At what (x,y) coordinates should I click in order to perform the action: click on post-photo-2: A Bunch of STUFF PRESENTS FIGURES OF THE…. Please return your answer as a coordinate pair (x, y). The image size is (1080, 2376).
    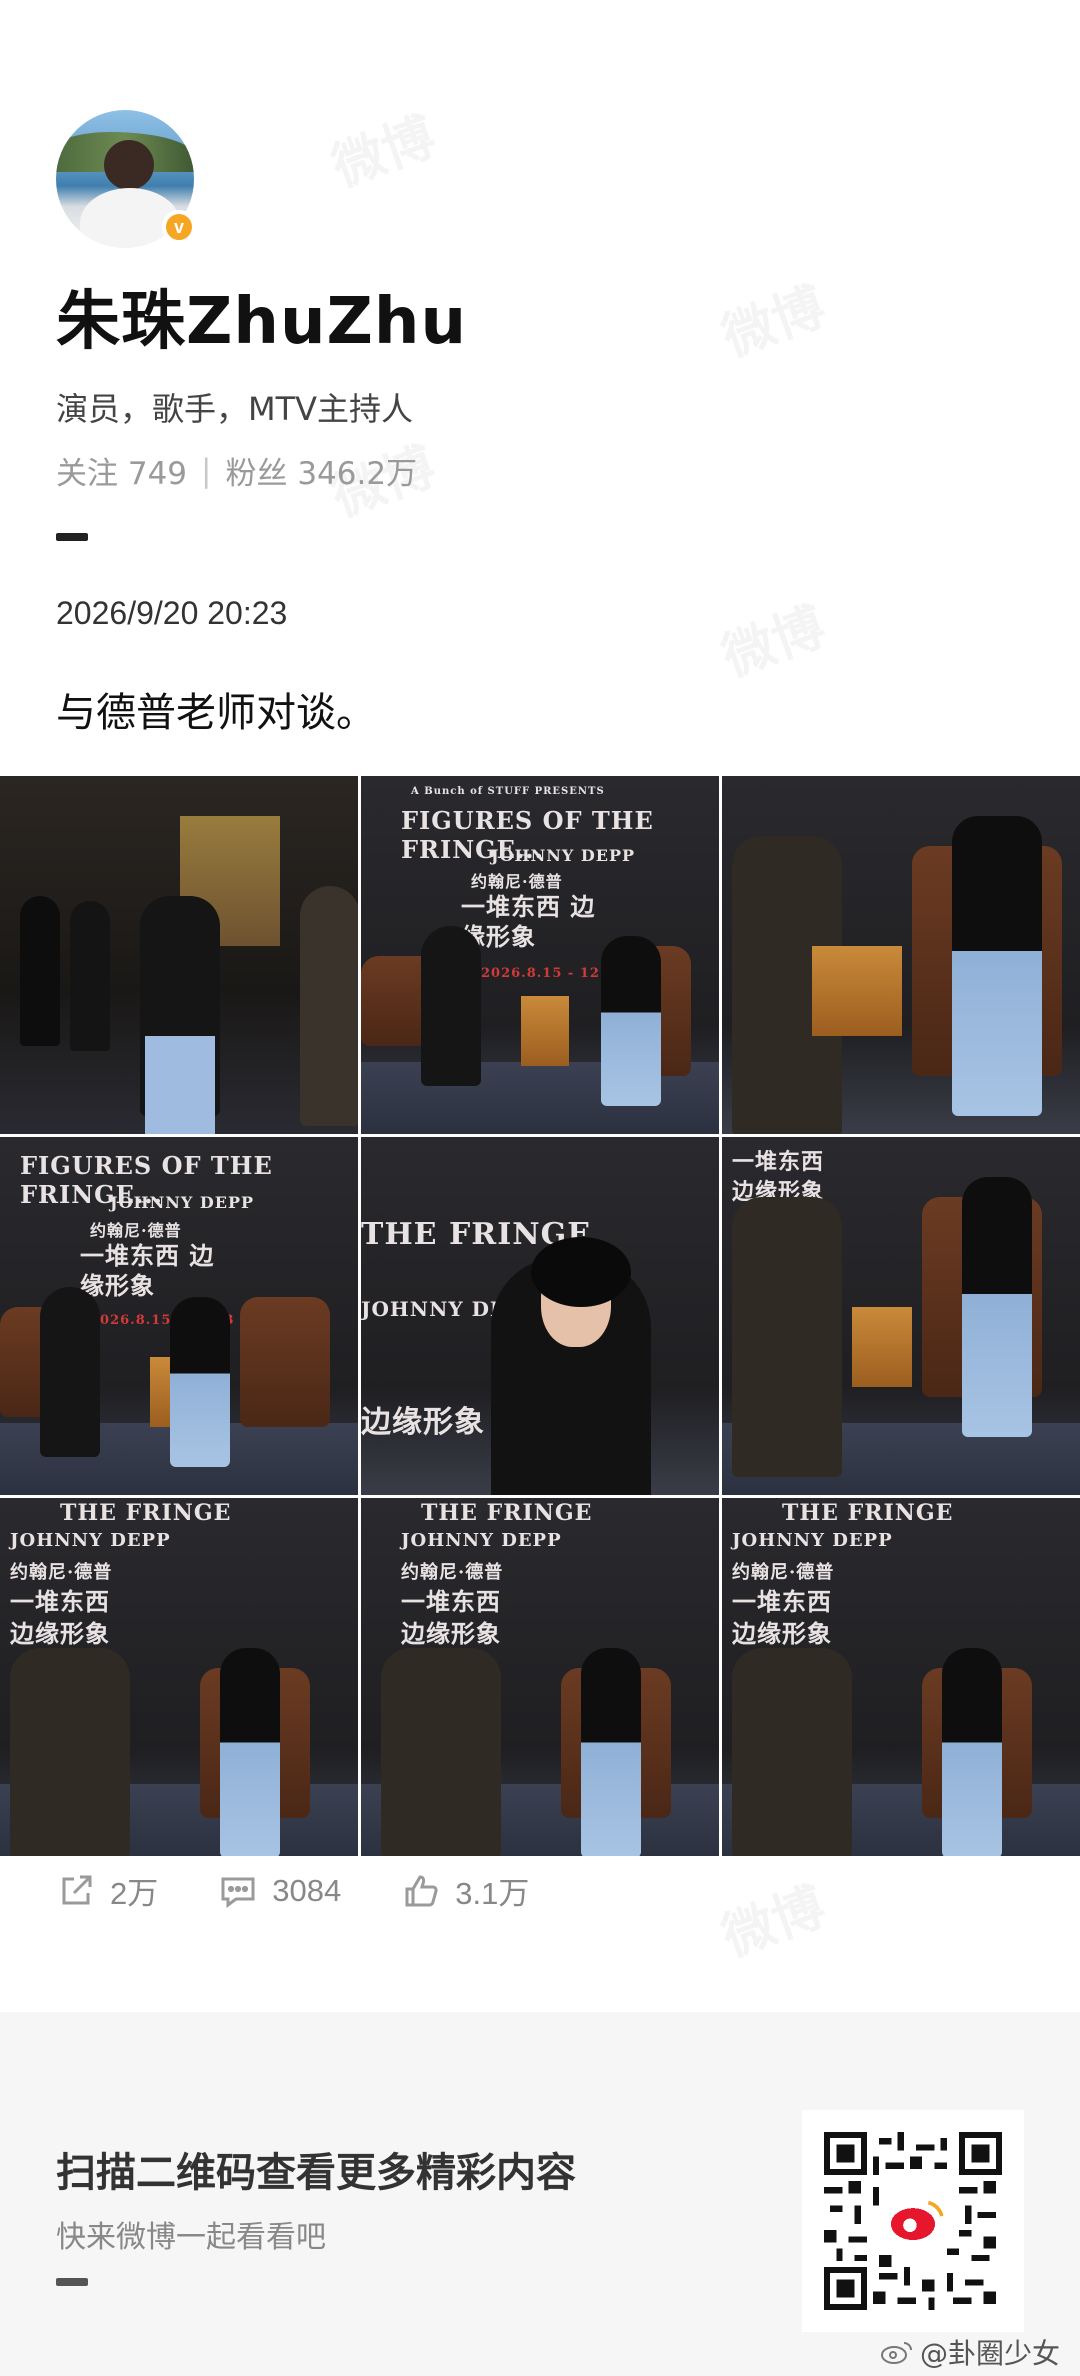
    Looking at the image, I should click on (540, 955).